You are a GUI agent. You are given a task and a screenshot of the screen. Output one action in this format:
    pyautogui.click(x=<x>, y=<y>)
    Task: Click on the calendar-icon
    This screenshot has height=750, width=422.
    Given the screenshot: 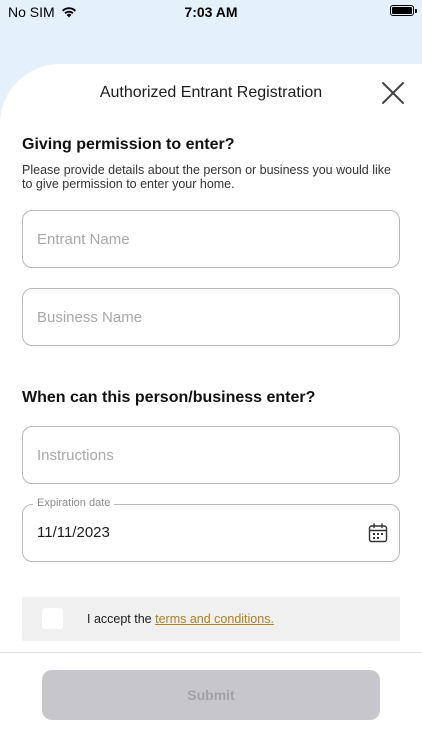 What is the action you would take?
    pyautogui.click(x=378, y=533)
    